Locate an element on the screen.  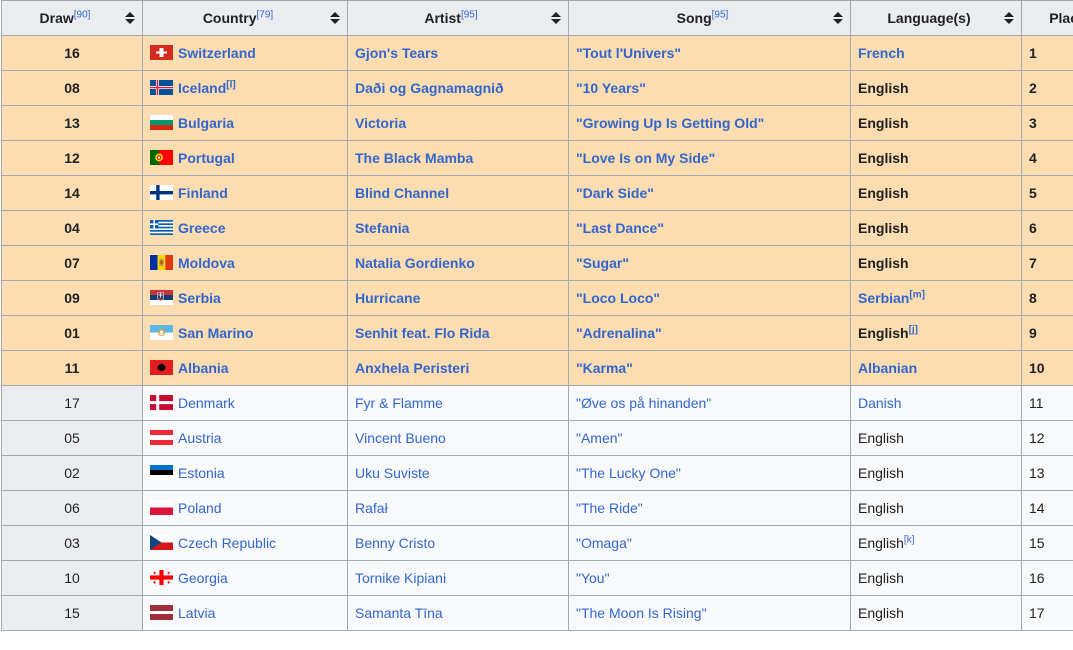
draw-value: 15 is located at coordinates (72, 612).